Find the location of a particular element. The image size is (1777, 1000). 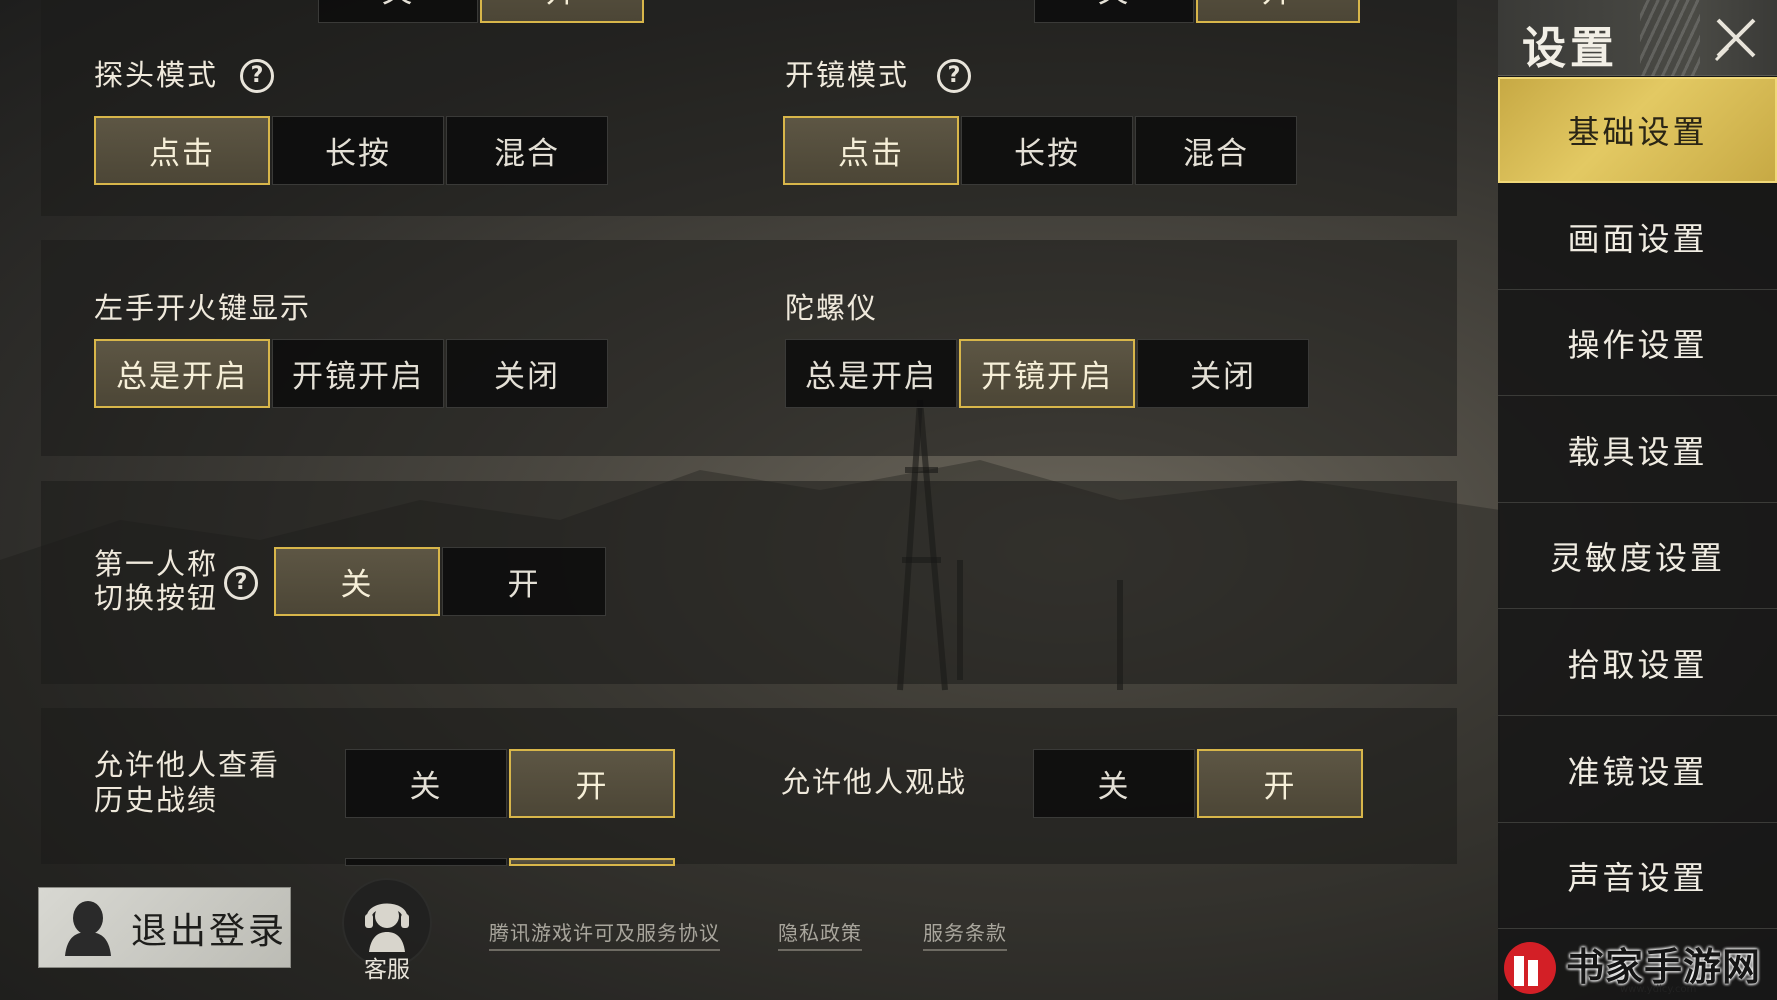

sidebar-item-audio: 声音设置 is located at coordinates (1637, 876).